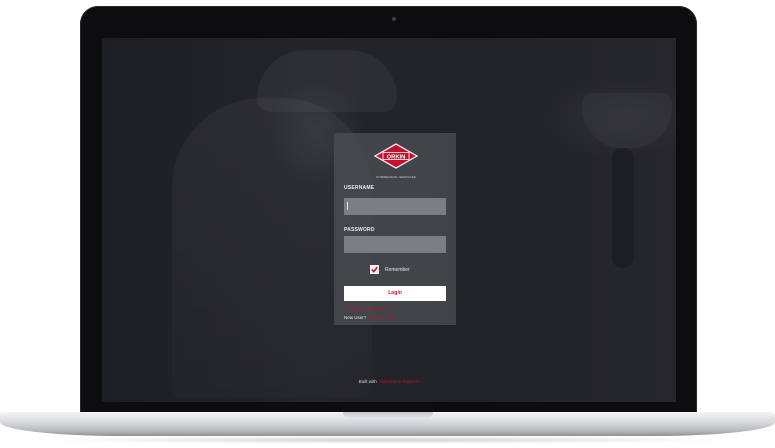 The image size is (775, 448). Describe the element at coordinates (395, 244) in the screenshot. I see `password-input` at that location.